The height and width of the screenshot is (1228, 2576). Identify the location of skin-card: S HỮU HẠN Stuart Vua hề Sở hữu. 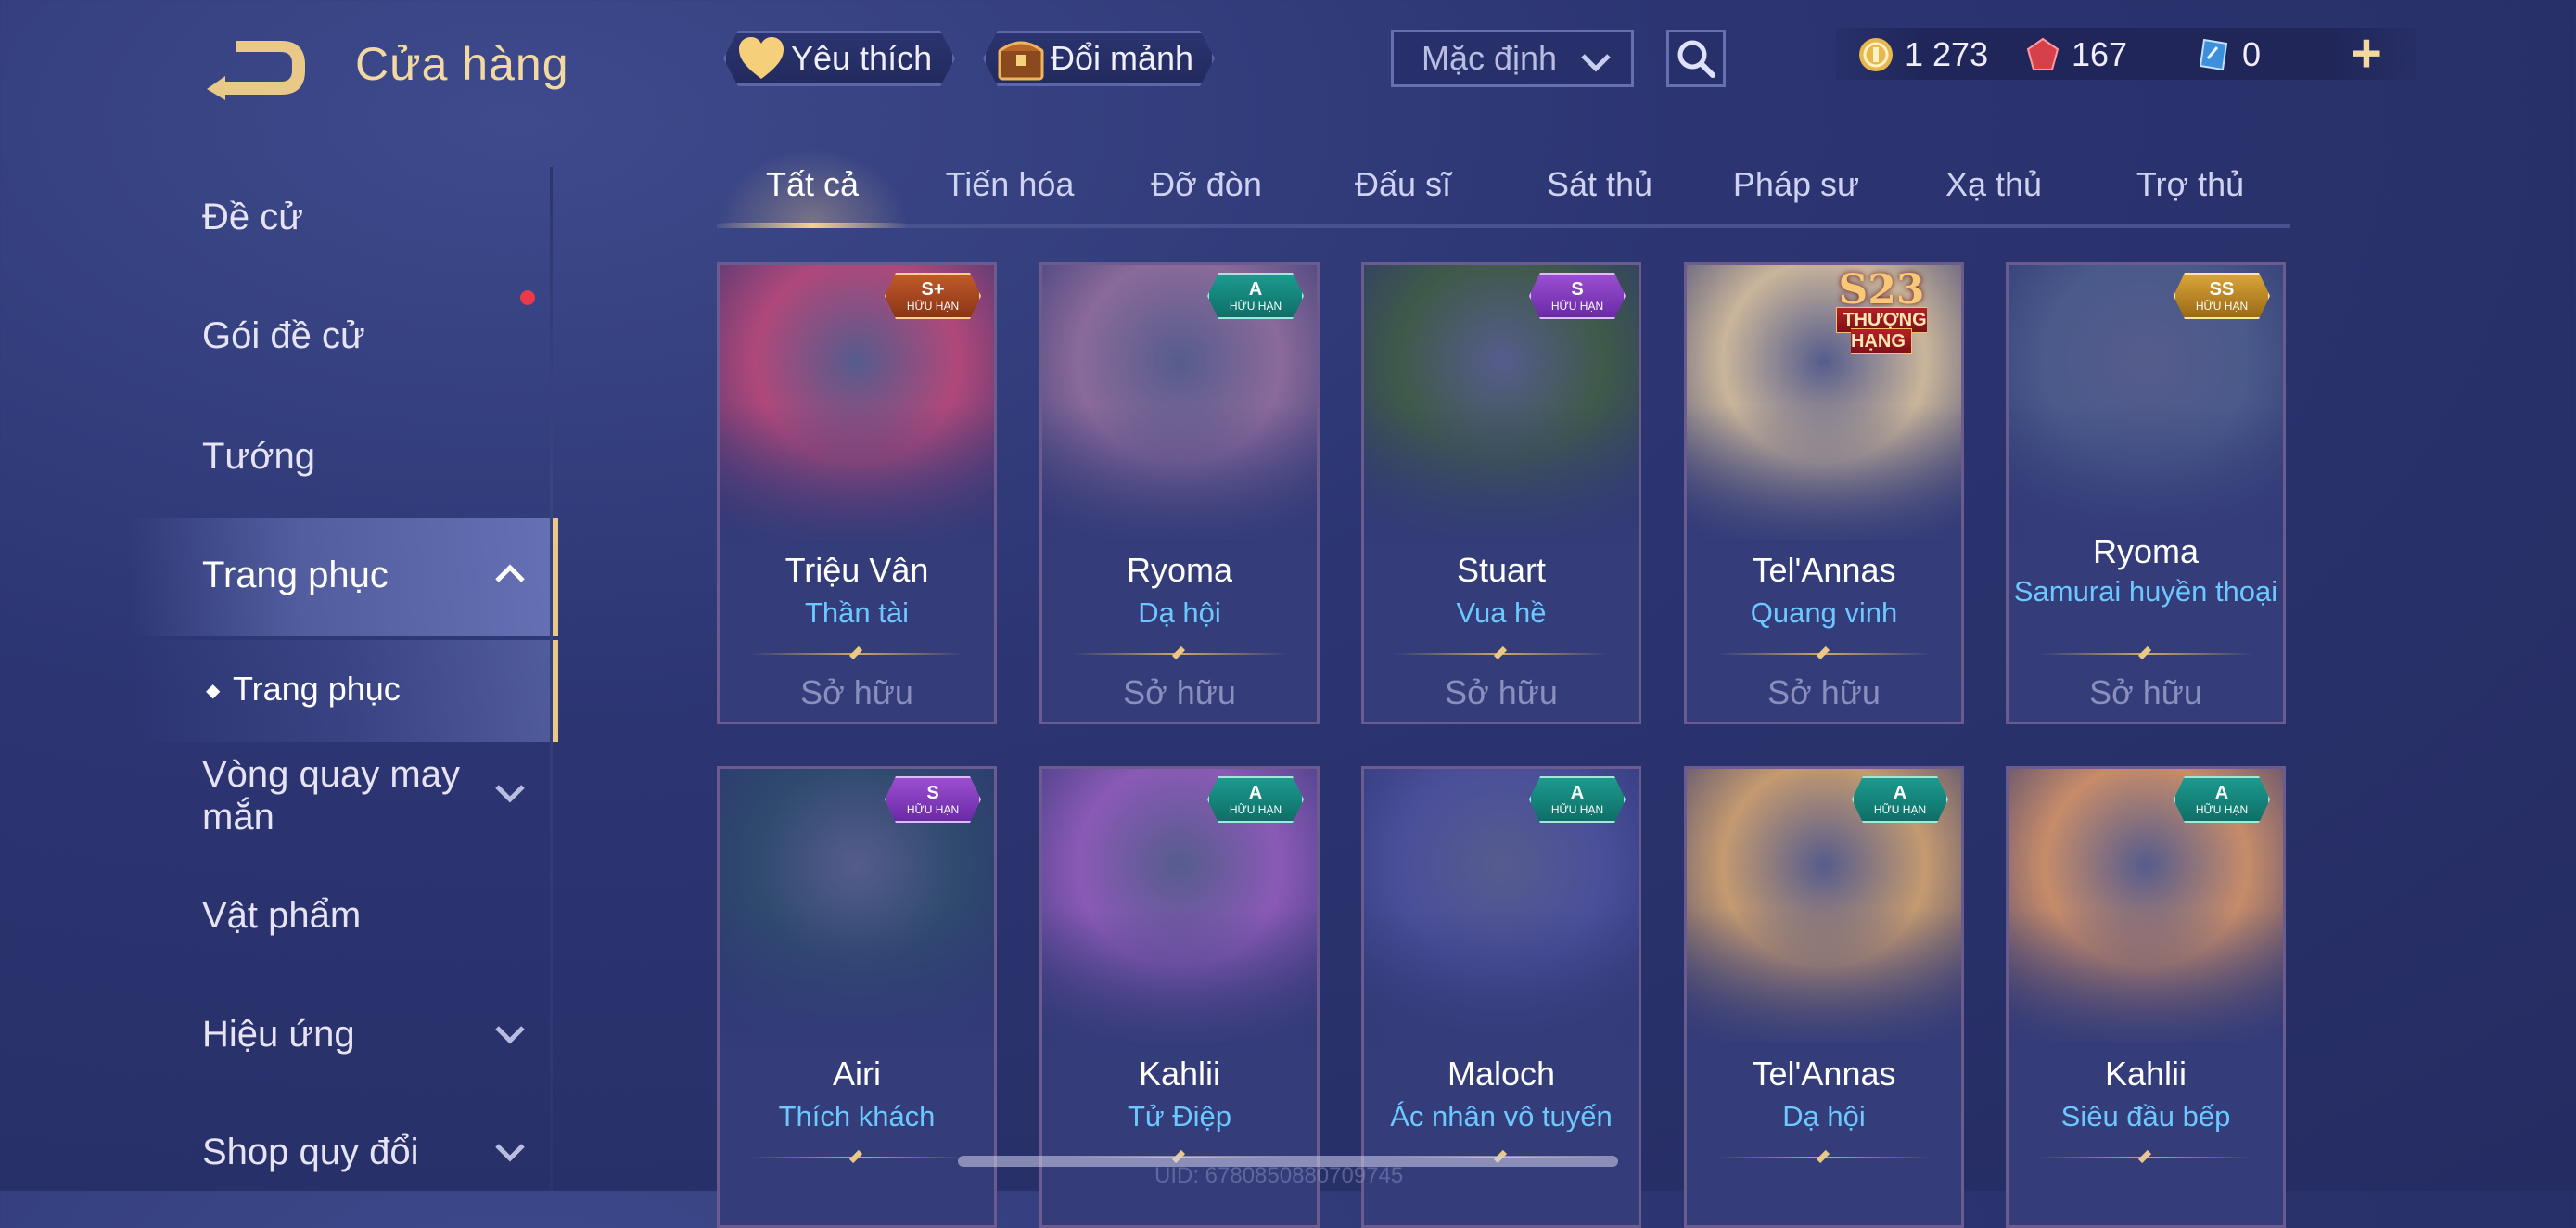
(1501, 493).